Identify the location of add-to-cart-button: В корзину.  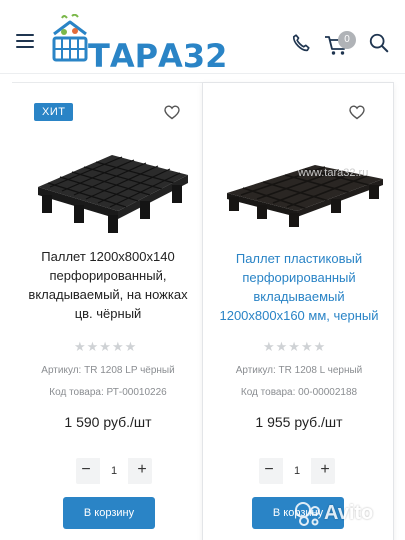
(109, 513).